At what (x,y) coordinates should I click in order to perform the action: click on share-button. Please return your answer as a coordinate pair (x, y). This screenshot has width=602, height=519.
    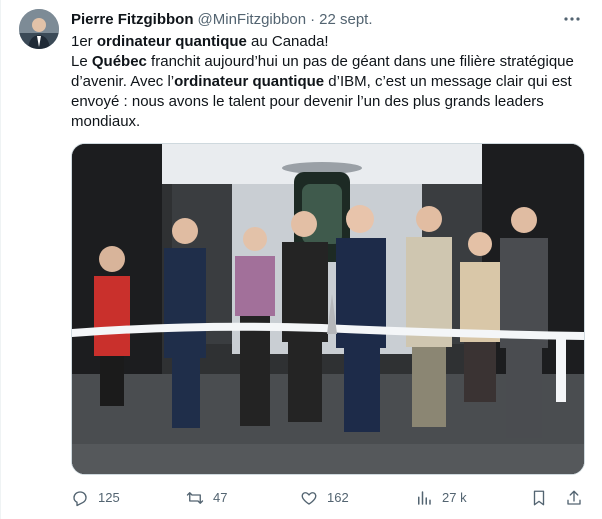
    Looking at the image, I should click on (578, 498).